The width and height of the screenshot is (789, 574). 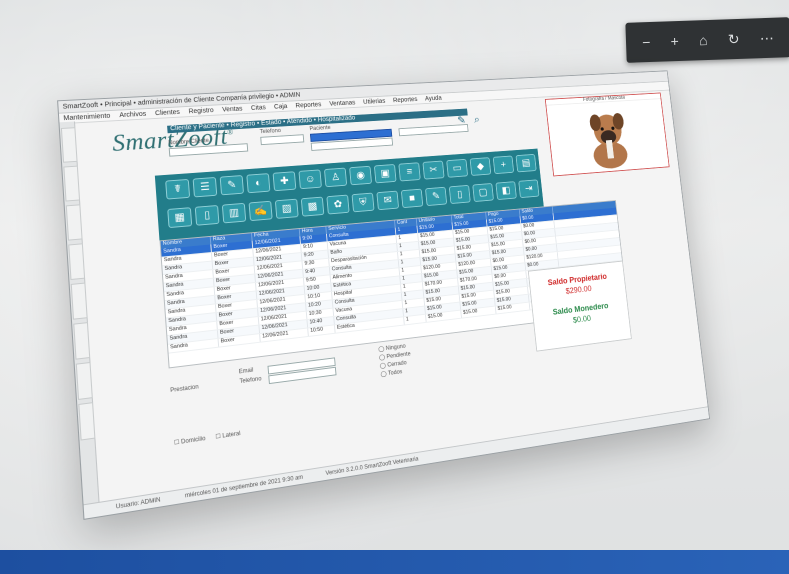 What do you see at coordinates (412, 198) in the screenshot?
I see `stop-icon: ■` at bounding box center [412, 198].